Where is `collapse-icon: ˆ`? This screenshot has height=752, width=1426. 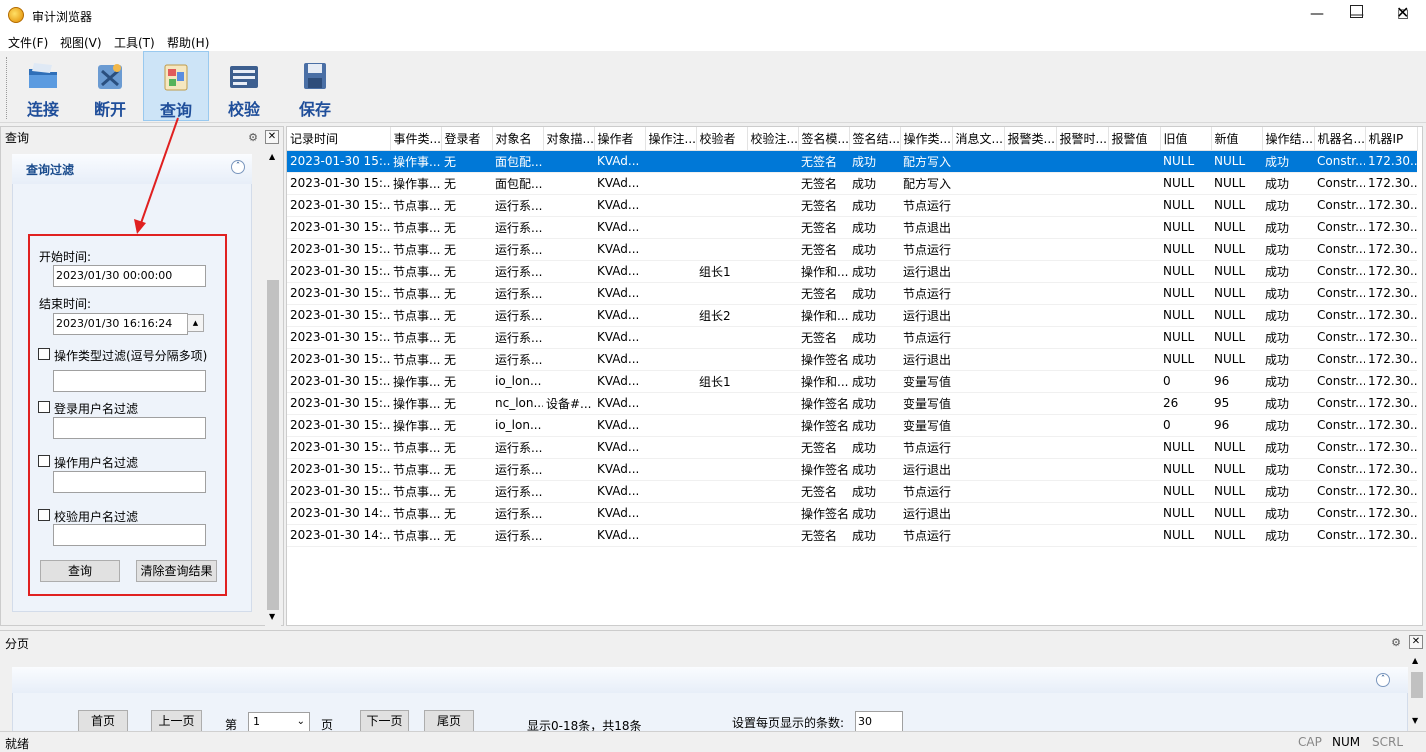
collapse-icon: ˆ is located at coordinates (238, 167).